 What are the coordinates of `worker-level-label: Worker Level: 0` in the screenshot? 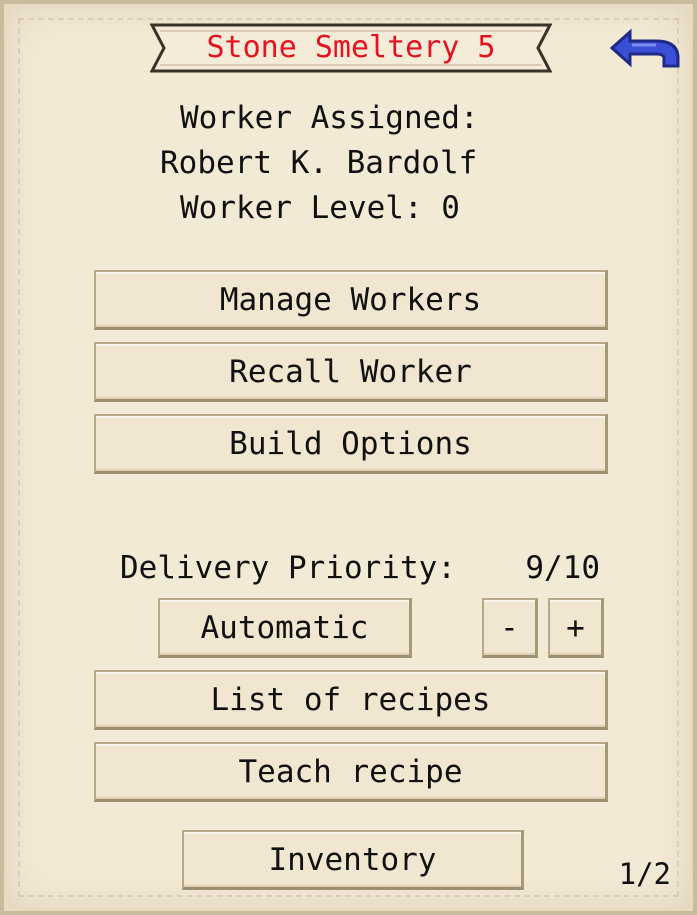 It's located at (320, 208).